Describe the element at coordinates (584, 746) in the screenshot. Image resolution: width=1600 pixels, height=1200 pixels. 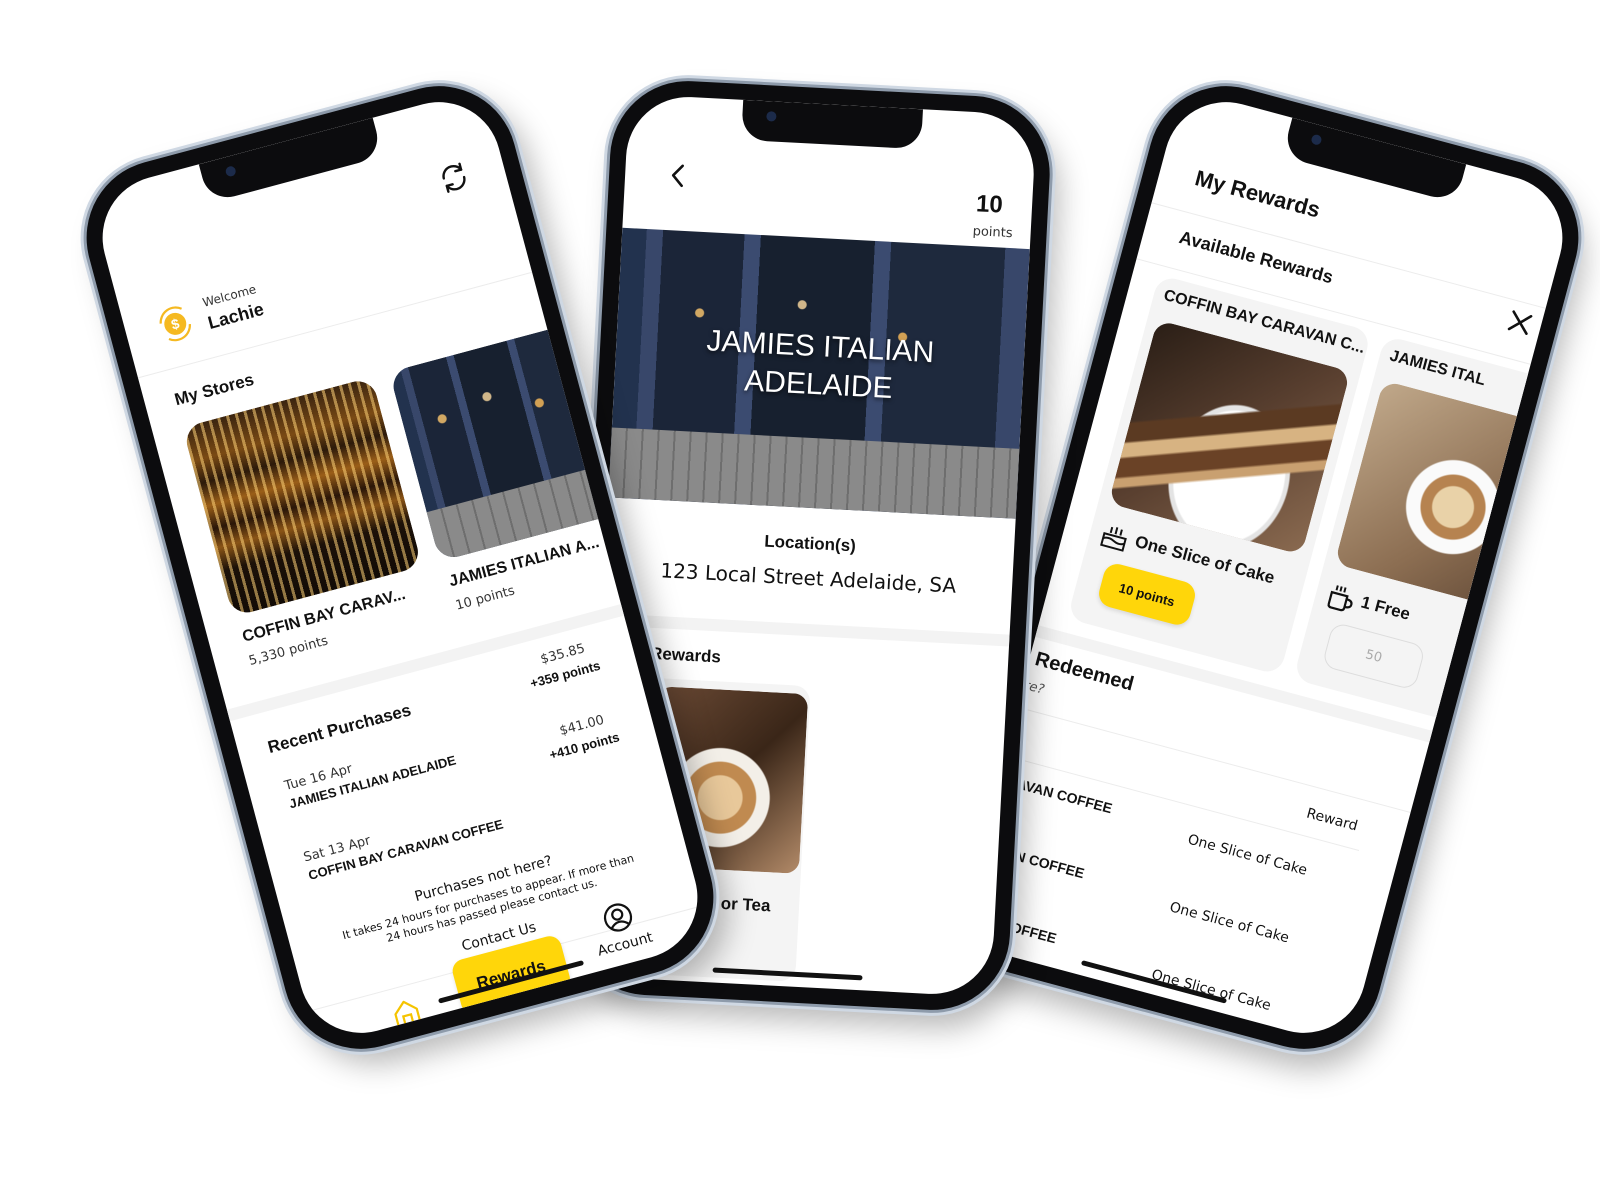
I see `purchase-points: +410 points` at that location.